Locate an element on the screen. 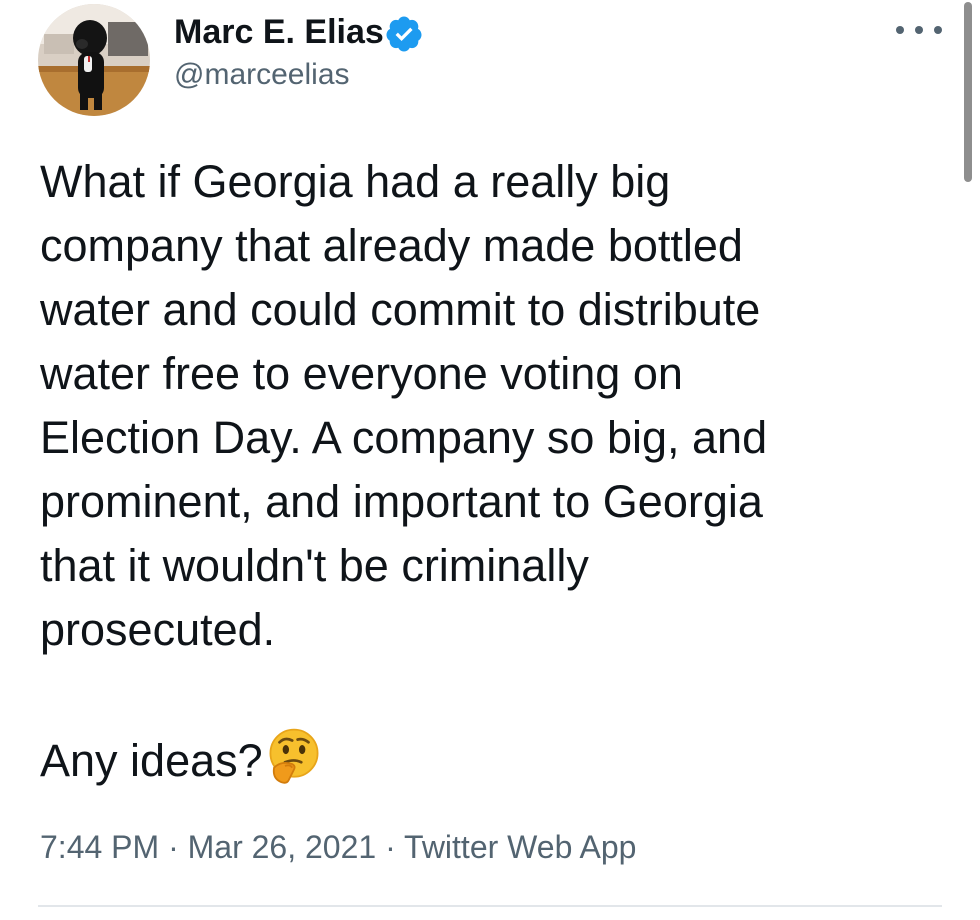 Image resolution: width=980 pixels, height=920 pixels. scrollbar-thumb is located at coordinates (968, 92).